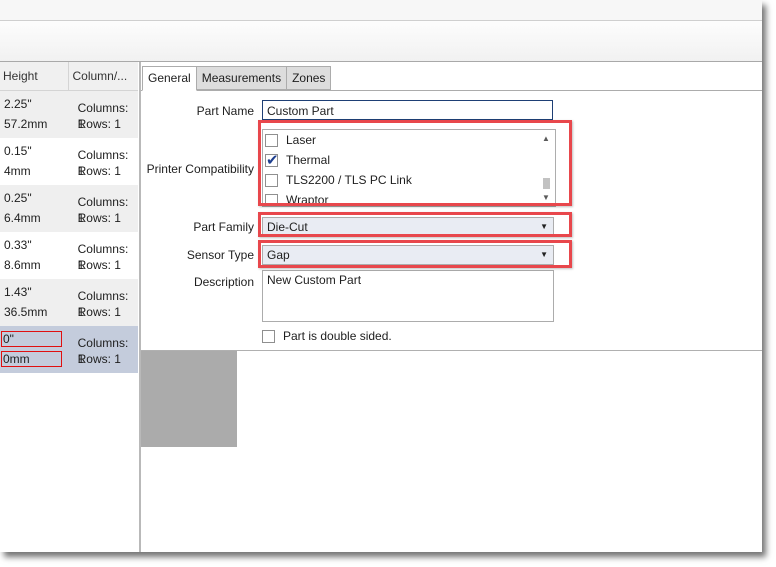 This screenshot has height=567, width=776. I want to click on double-sided-checkbox, so click(268, 336).